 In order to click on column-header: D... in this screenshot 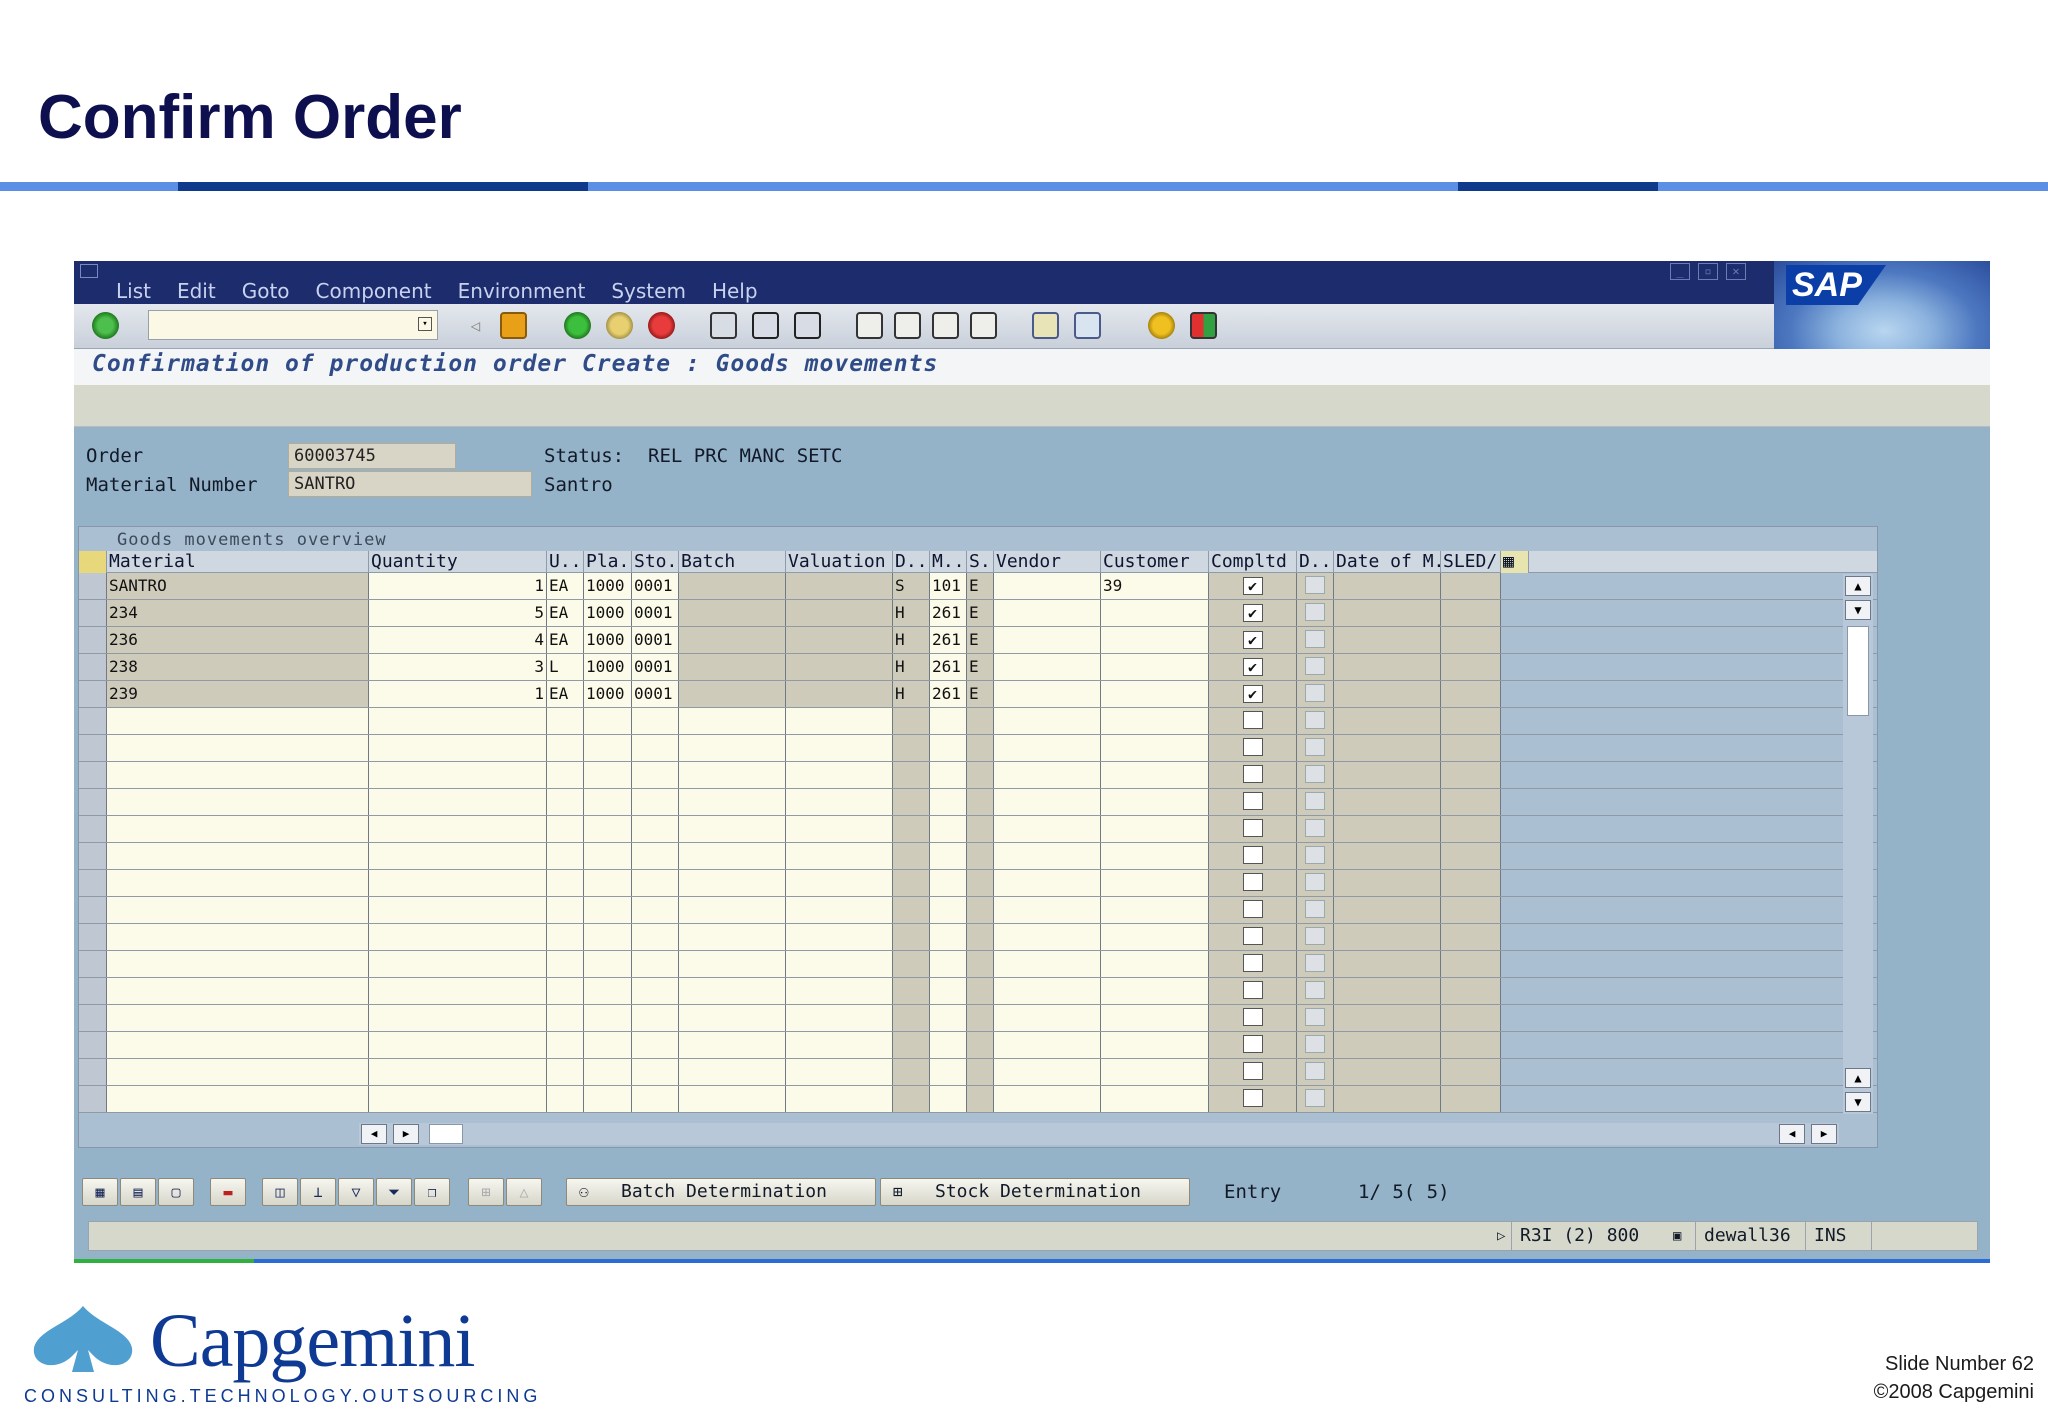, I will do `click(1315, 562)`.